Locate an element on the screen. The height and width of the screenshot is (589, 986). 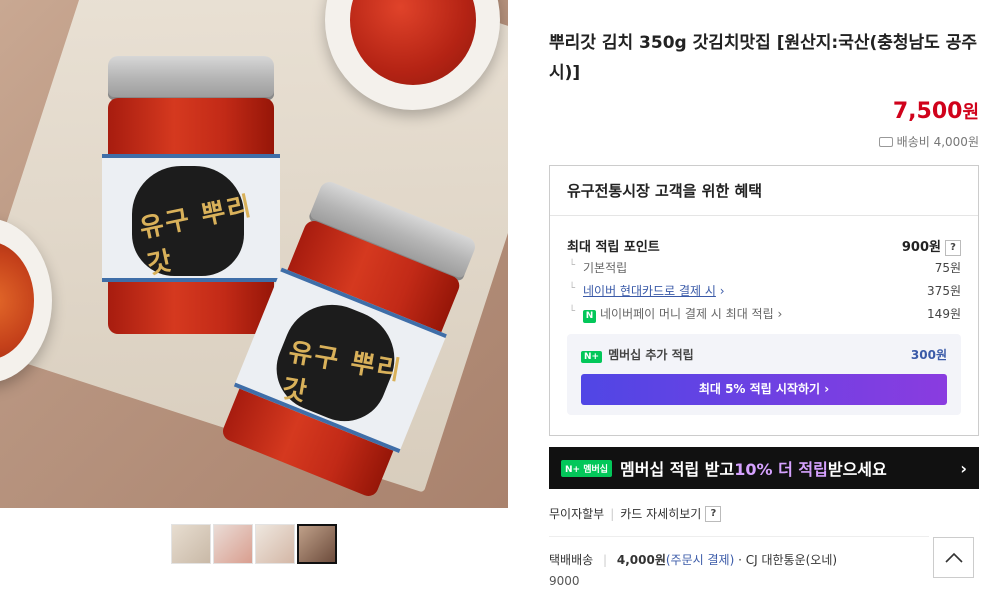
banner-text-post: 받으세요 is located at coordinates (857, 469).